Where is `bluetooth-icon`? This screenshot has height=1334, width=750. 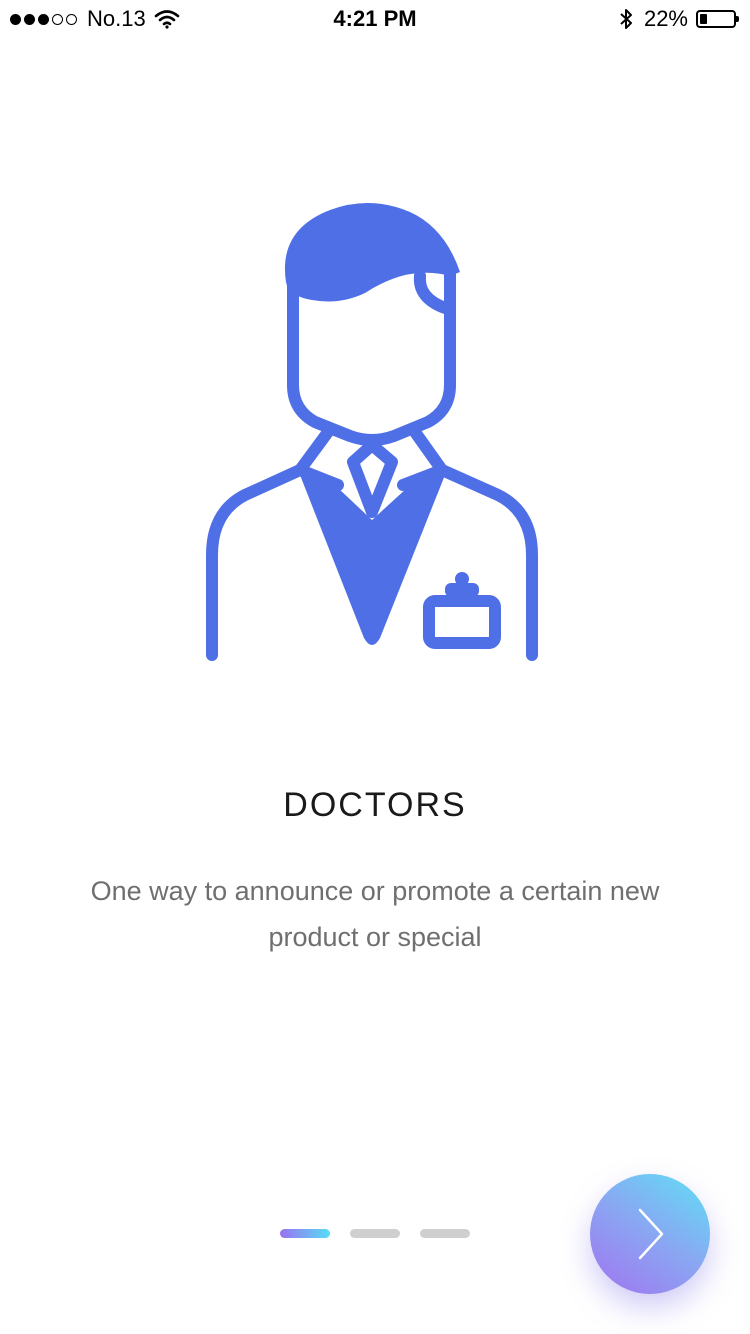
bluetooth-icon is located at coordinates (626, 19).